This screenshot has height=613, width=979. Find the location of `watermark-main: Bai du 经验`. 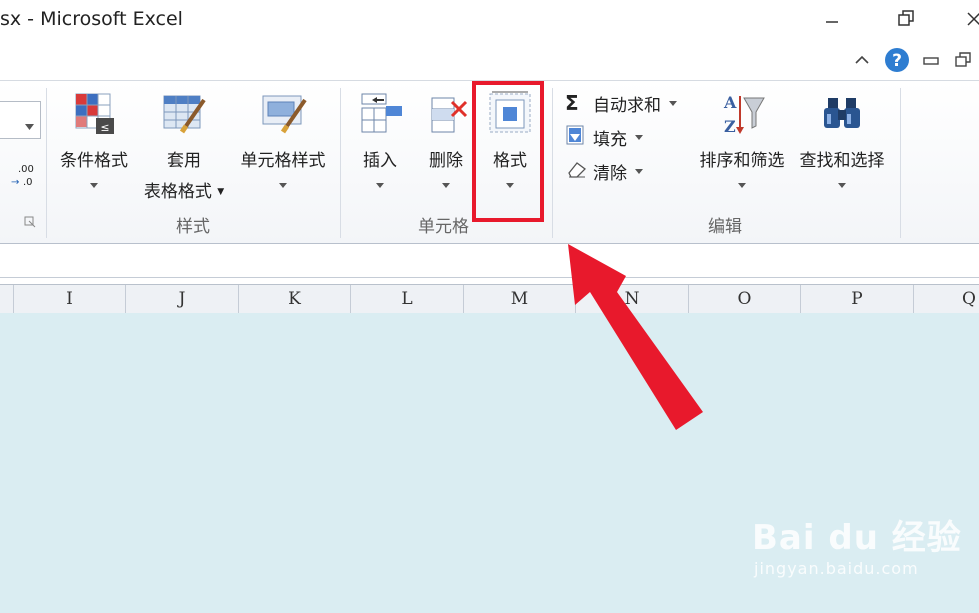

watermark-main: Bai du 经验 is located at coordinates (857, 538).